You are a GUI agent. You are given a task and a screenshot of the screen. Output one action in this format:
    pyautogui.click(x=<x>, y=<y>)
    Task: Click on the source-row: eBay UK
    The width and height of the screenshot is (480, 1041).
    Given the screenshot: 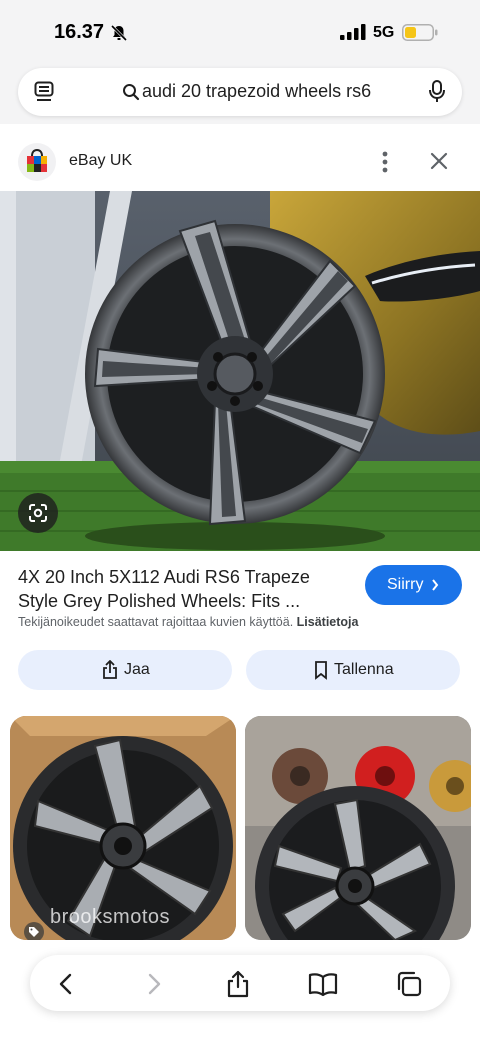 What is the action you would take?
    pyautogui.click(x=240, y=162)
    